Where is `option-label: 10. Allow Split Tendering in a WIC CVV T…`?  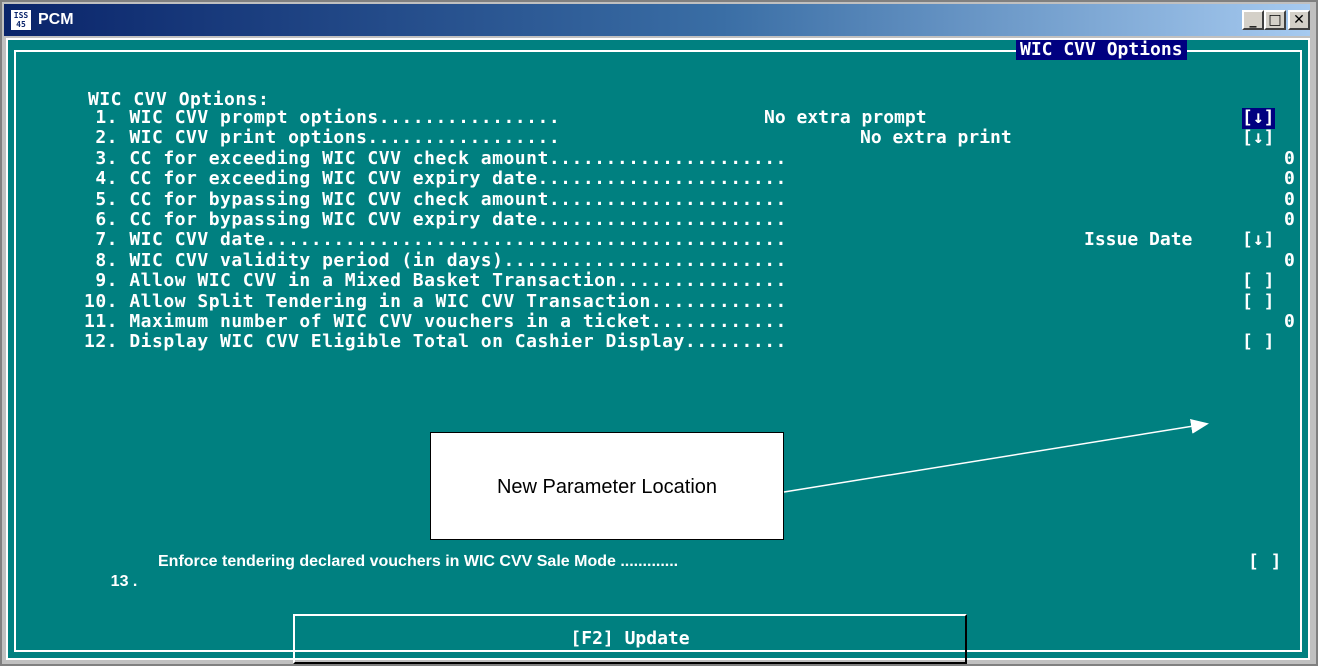
option-label: 10. Allow Split Tendering in a WIC CVV T… is located at coordinates (435, 301).